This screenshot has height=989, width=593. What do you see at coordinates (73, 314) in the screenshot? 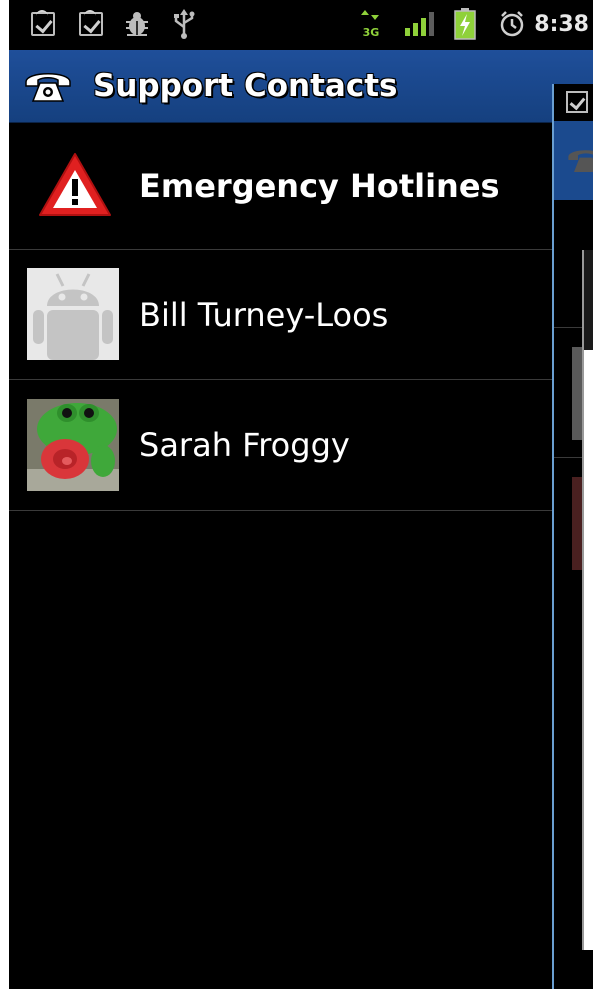
I see `android-avatar-icon` at bounding box center [73, 314].